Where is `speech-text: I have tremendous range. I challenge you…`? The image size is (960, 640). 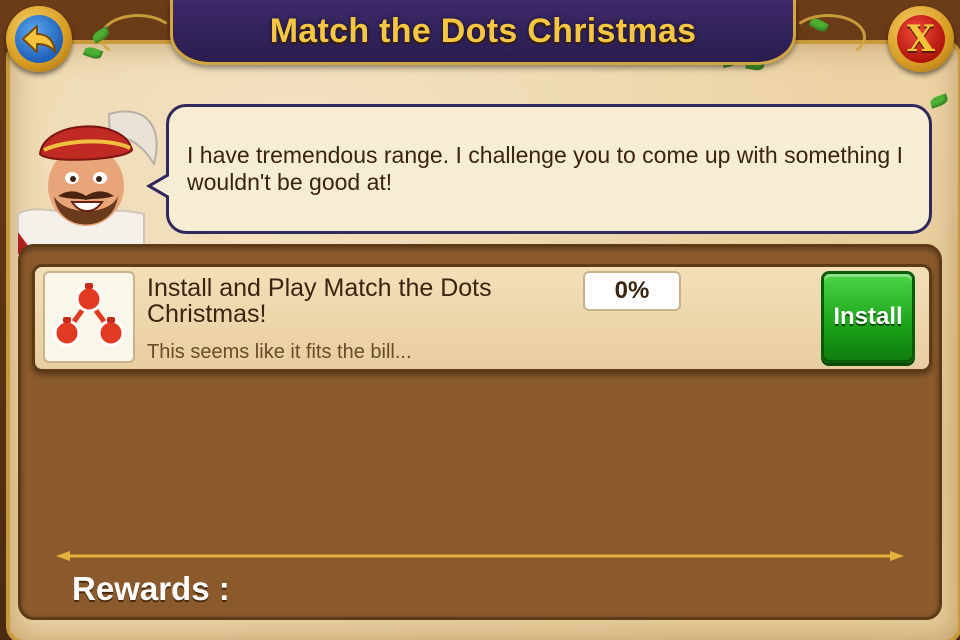 speech-text: I have tremendous range. I challenge you… is located at coordinates (545, 168).